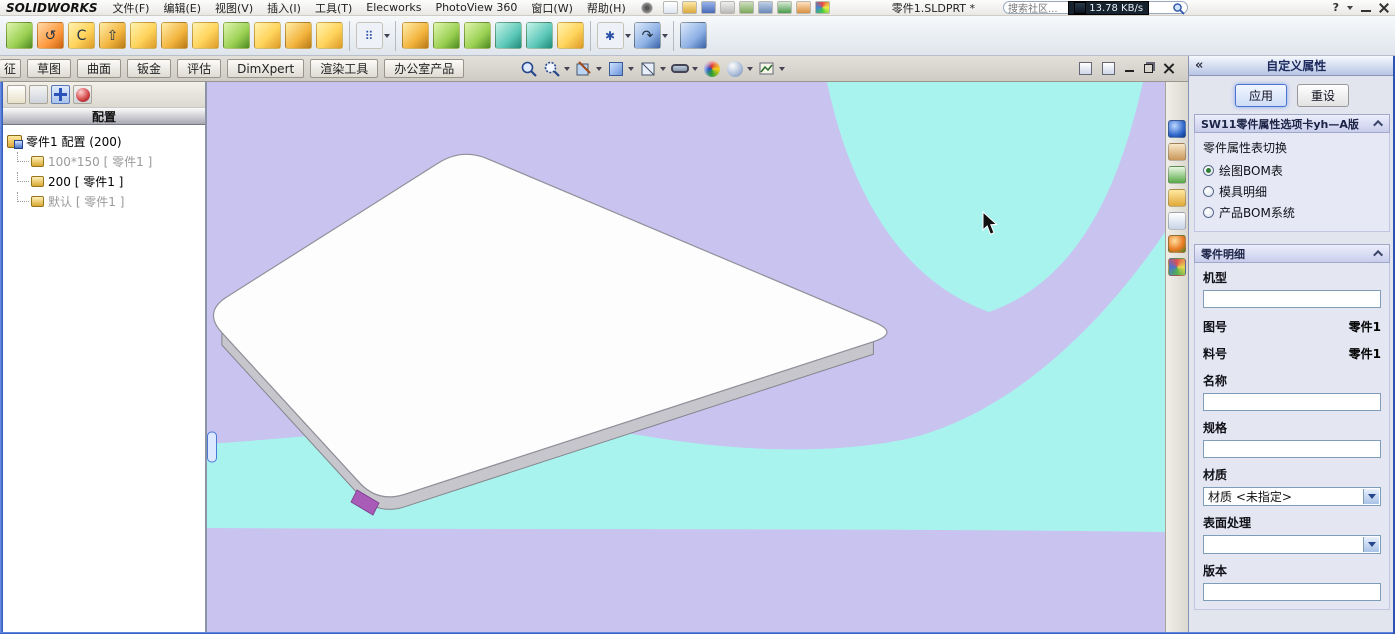  Describe the element at coordinates (131, 8) in the screenshot. I see `menu-file: 文件(F)` at that location.